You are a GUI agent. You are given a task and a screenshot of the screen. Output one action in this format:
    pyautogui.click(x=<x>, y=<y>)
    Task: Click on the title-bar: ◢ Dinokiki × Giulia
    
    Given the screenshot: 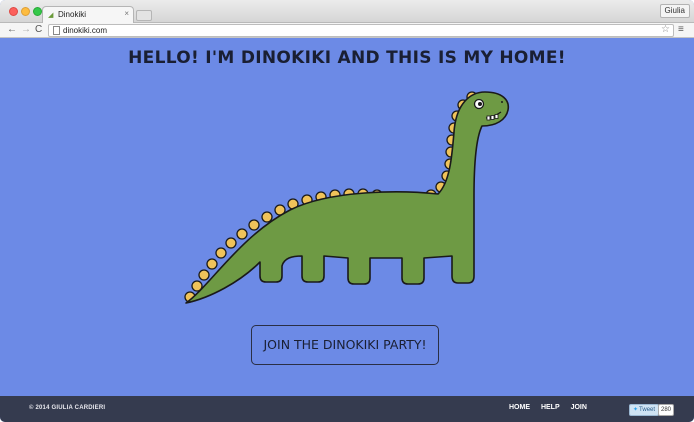 What is the action you would take?
    pyautogui.click(x=347, y=11)
    